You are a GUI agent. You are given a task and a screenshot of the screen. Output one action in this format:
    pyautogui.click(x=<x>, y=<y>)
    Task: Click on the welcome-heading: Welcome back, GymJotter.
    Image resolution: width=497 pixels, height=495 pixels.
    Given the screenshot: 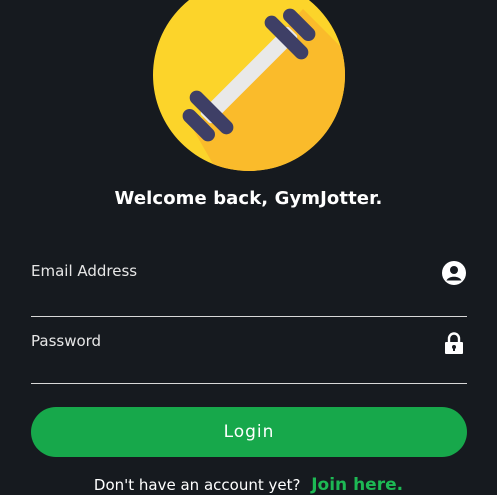 What is the action you would take?
    pyautogui.click(x=248, y=198)
    